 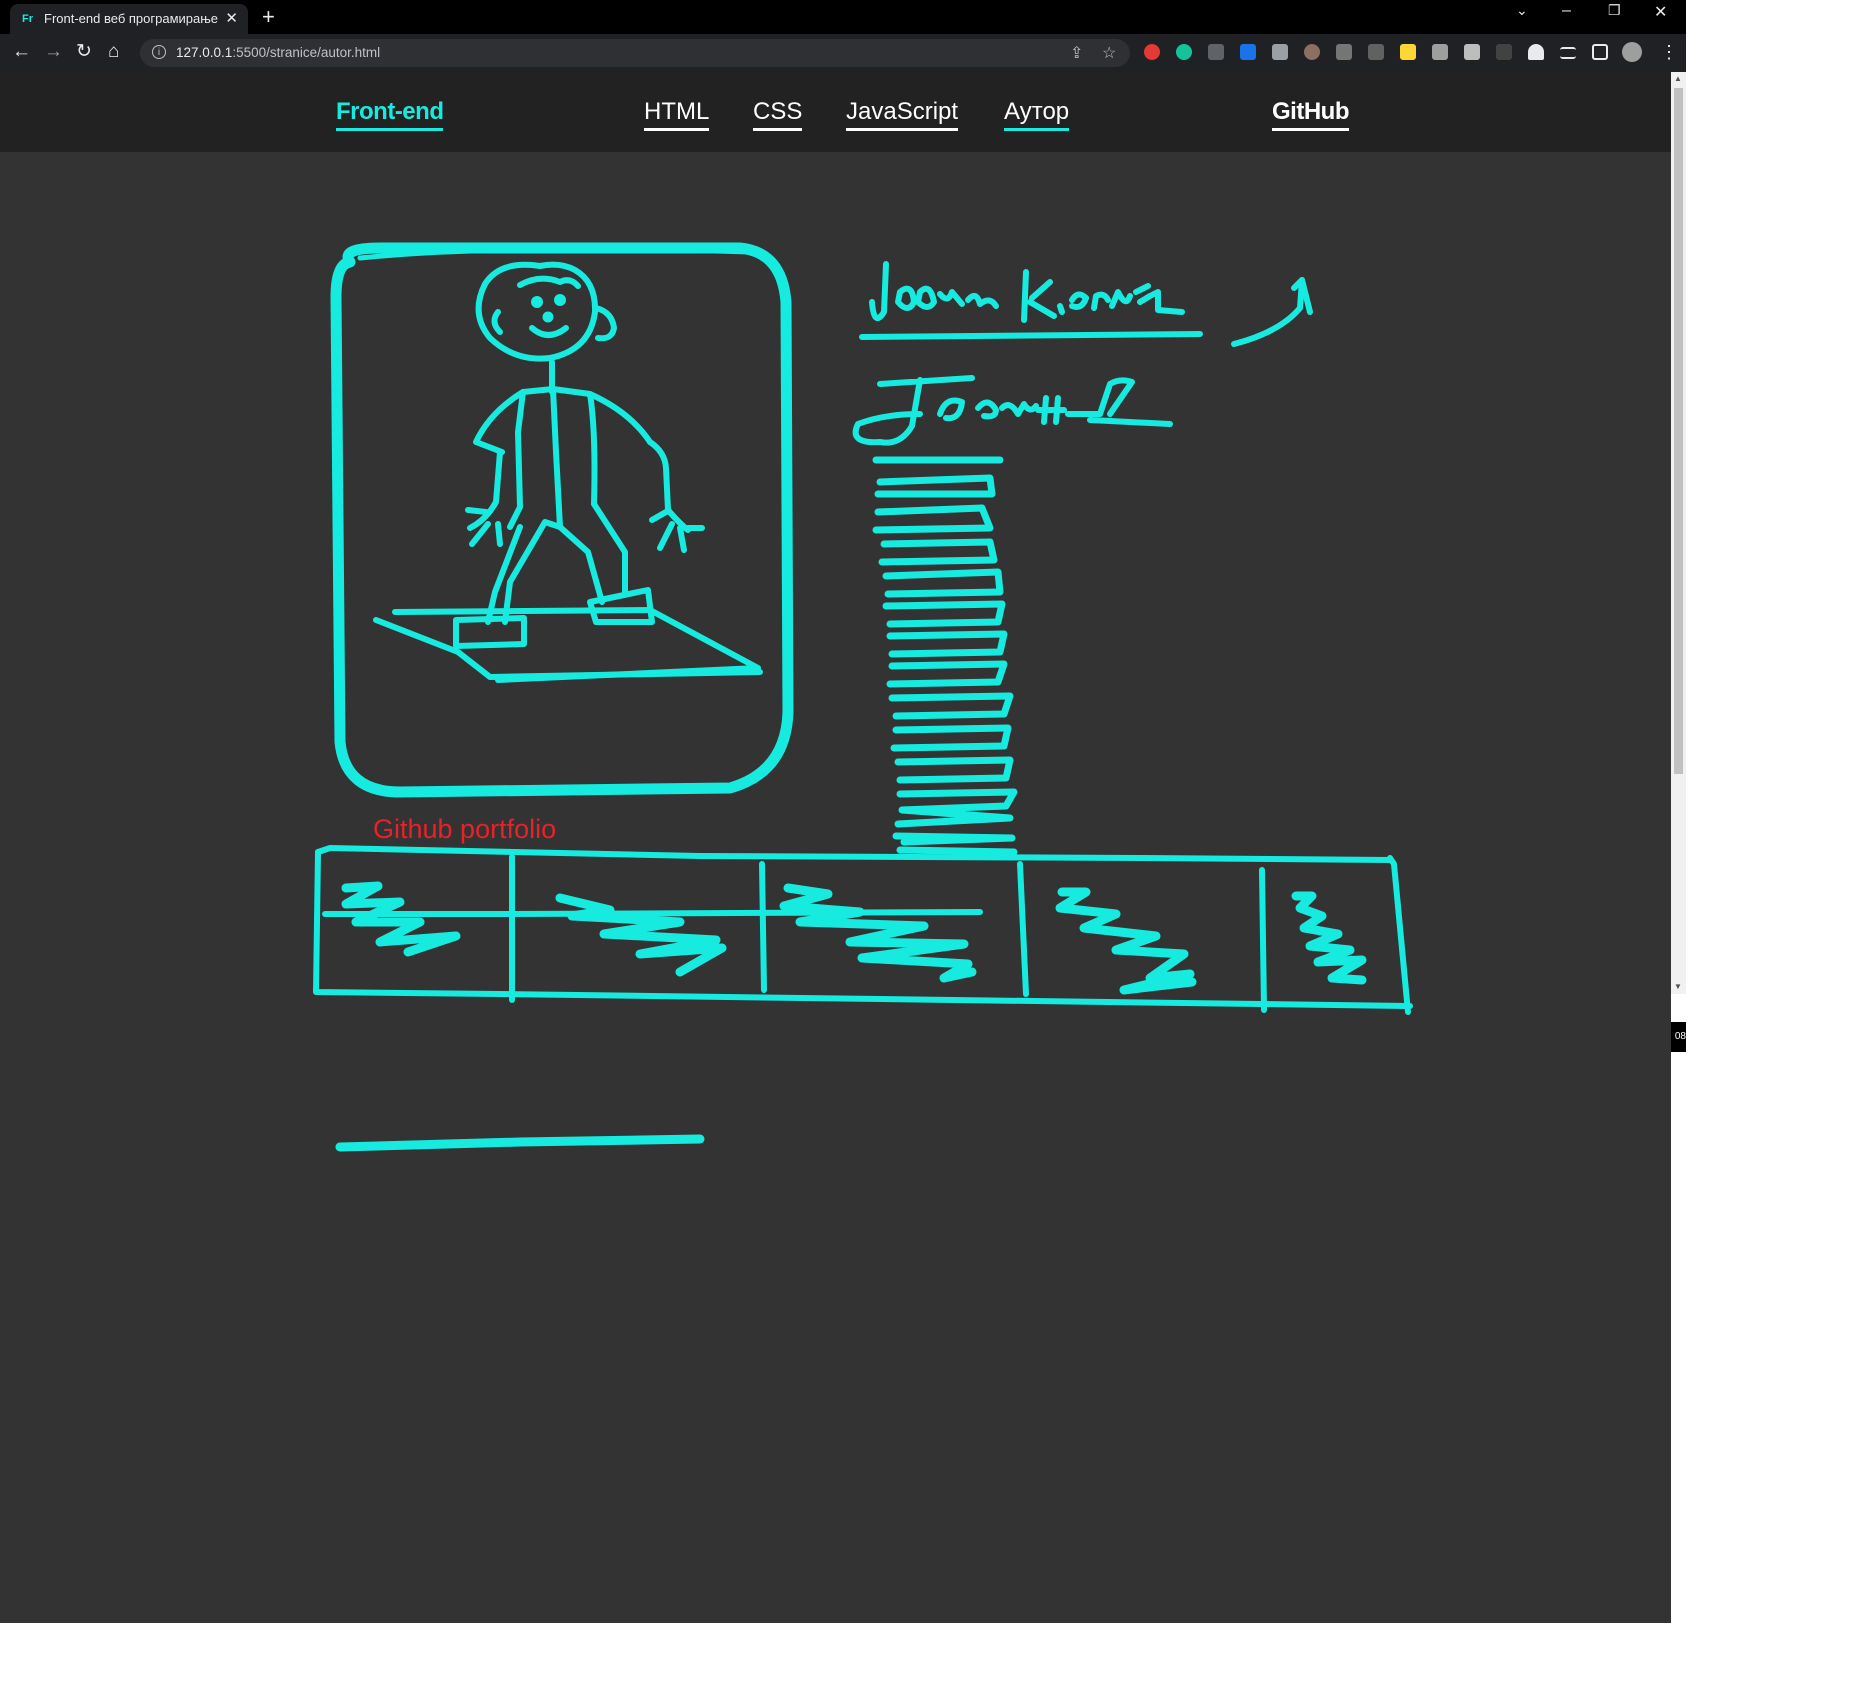 What do you see at coordinates (902, 114) in the screenshot?
I see `nav-link-javascript: JavaScript` at bounding box center [902, 114].